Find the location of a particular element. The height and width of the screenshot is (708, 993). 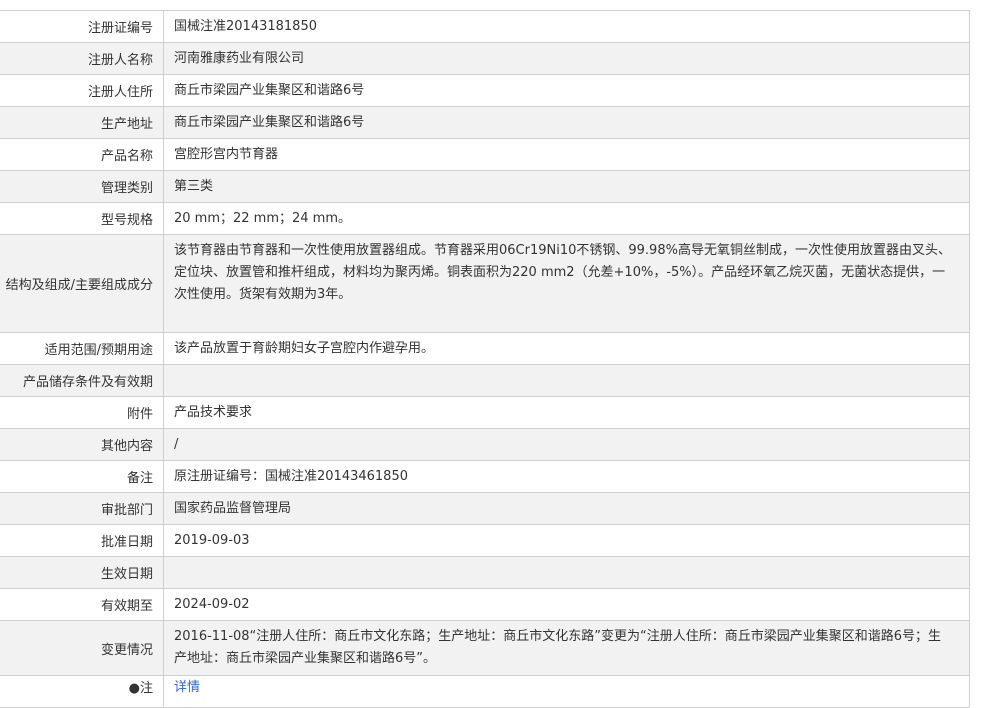

field-label: 生产地址 is located at coordinates (82, 122).